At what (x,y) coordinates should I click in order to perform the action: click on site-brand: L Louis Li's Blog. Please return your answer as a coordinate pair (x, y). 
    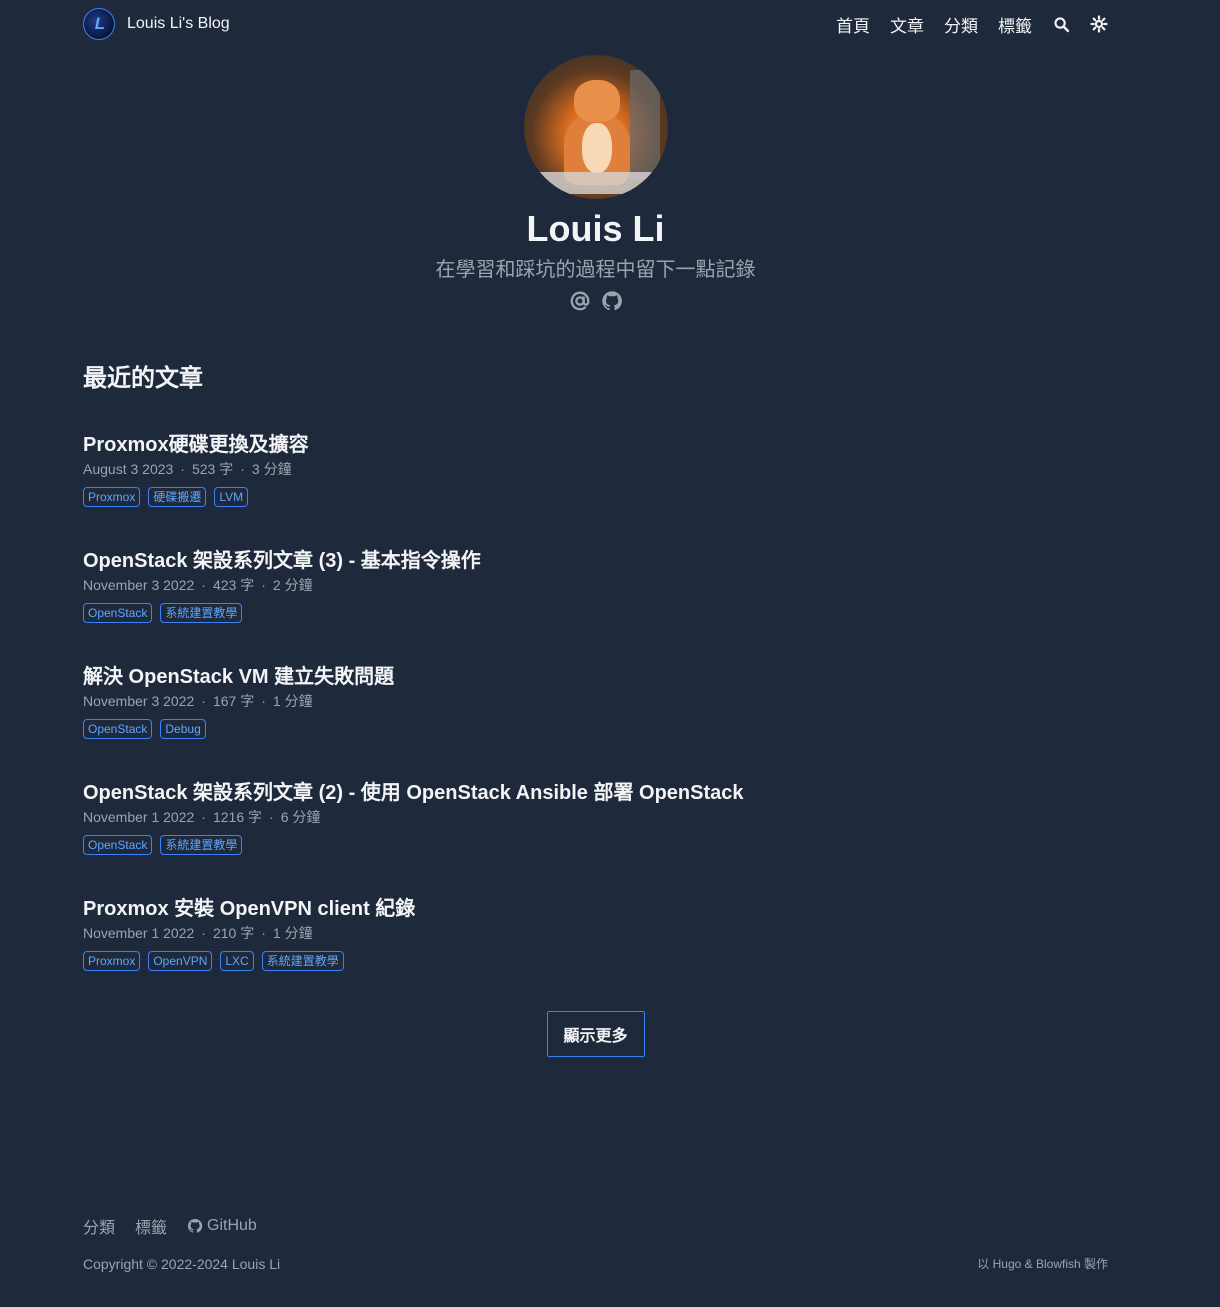
    Looking at the image, I should click on (156, 24).